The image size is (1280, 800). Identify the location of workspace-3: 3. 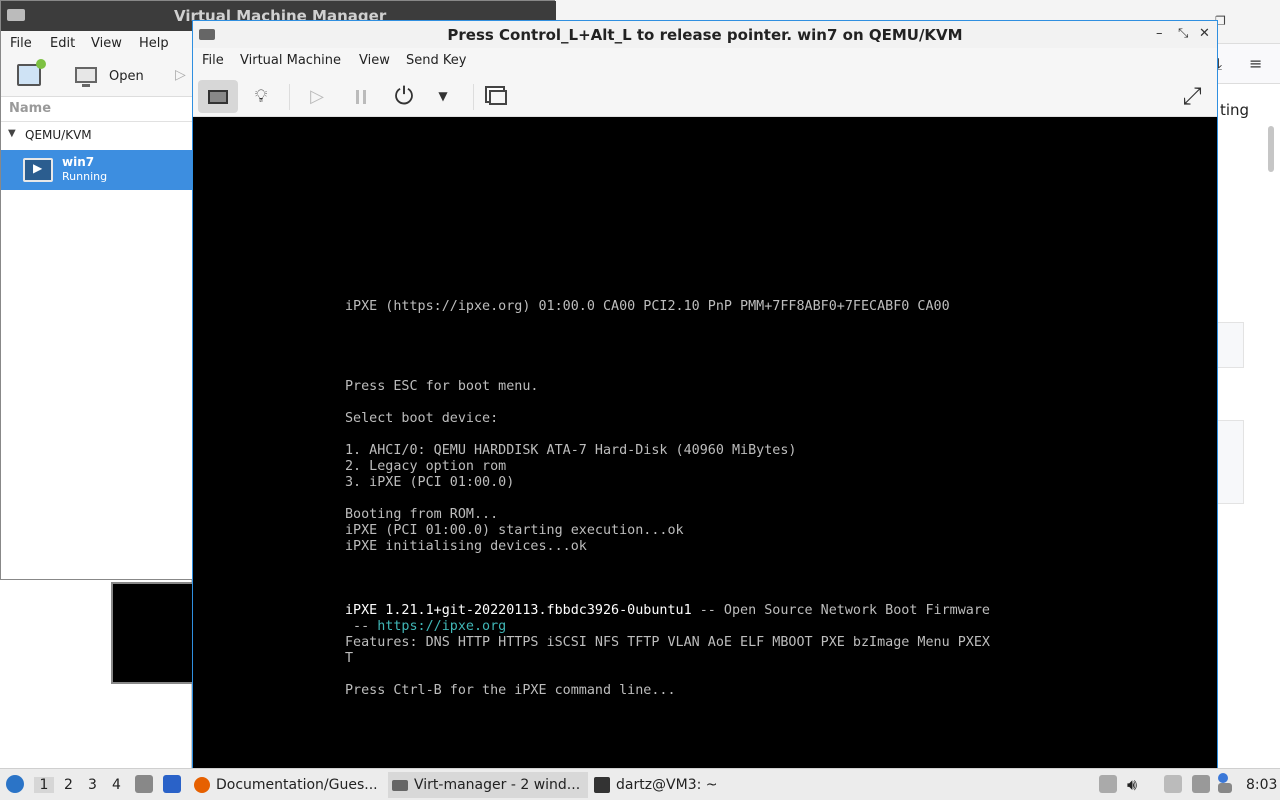
(92, 785).